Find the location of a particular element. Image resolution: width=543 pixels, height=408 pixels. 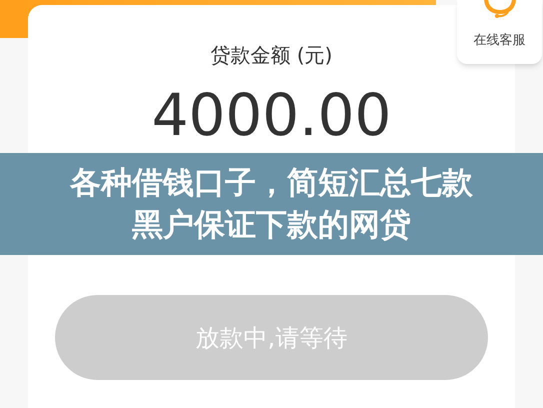

customer-service-label: 在线客服 is located at coordinates (500, 41).